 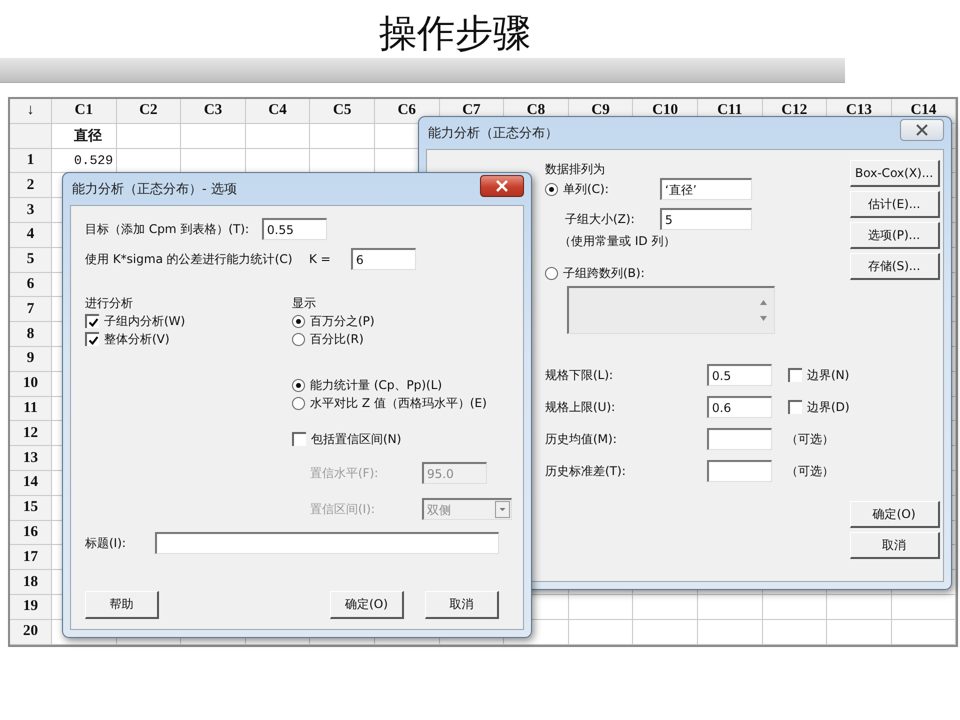 I want to click on input-field: 6, so click(x=383, y=259).